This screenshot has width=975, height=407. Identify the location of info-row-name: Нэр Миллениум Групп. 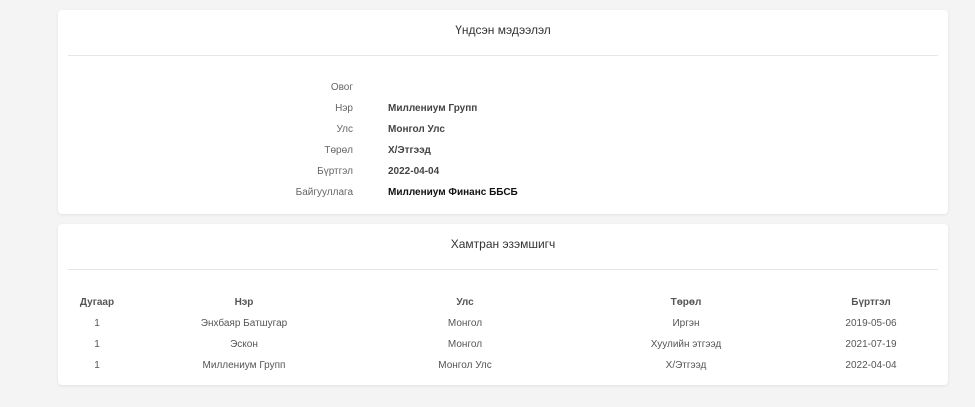
(503, 113).